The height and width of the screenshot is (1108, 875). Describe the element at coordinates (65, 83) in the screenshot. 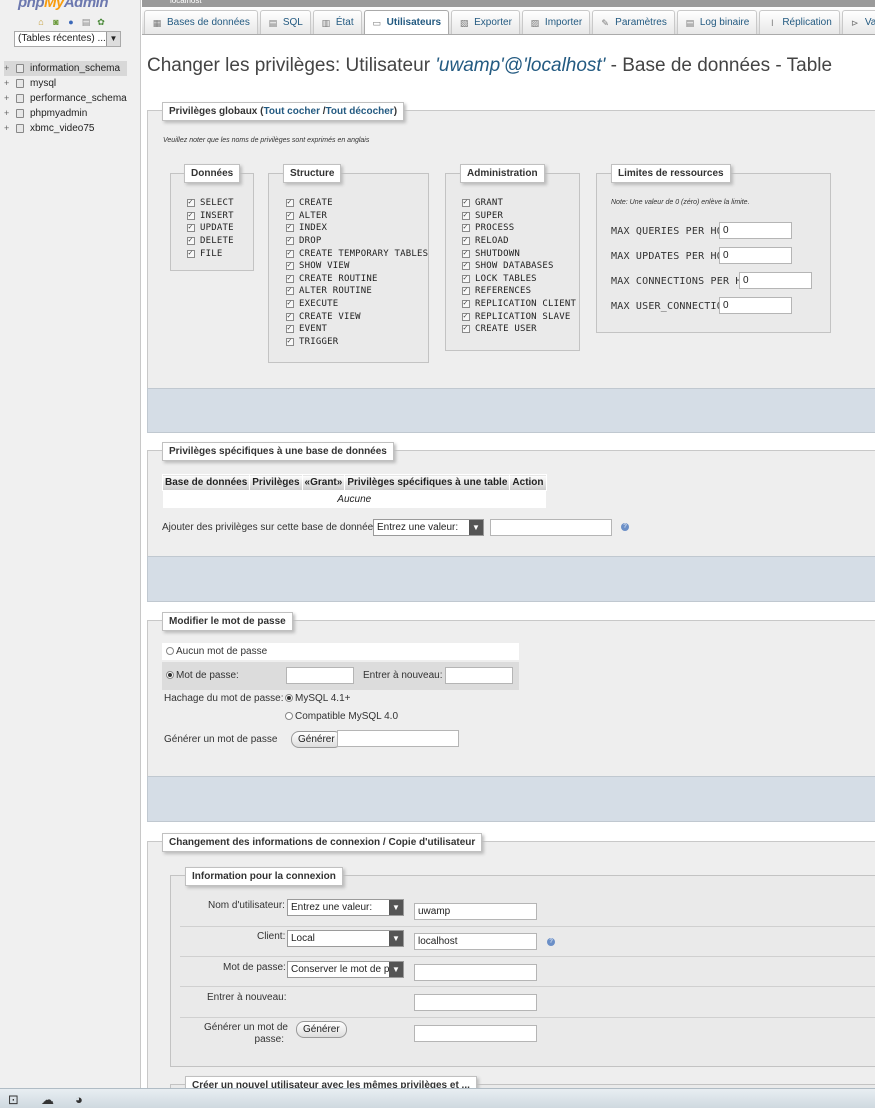

I see `database-item: + mysql` at that location.